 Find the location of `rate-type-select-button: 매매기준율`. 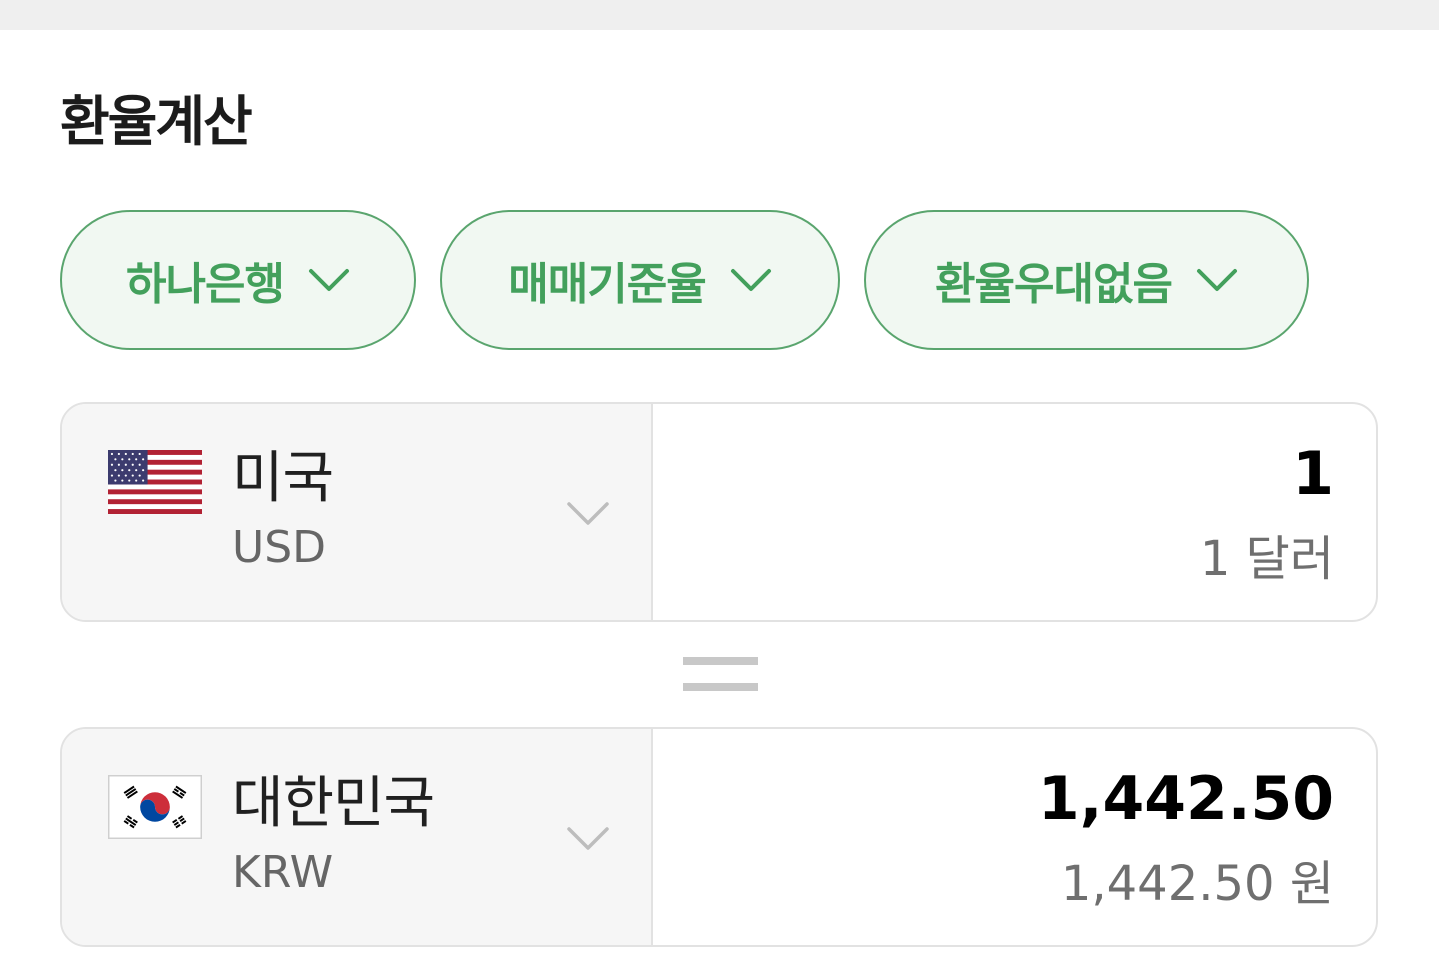

rate-type-select-button: 매매기준율 is located at coordinates (640, 280).